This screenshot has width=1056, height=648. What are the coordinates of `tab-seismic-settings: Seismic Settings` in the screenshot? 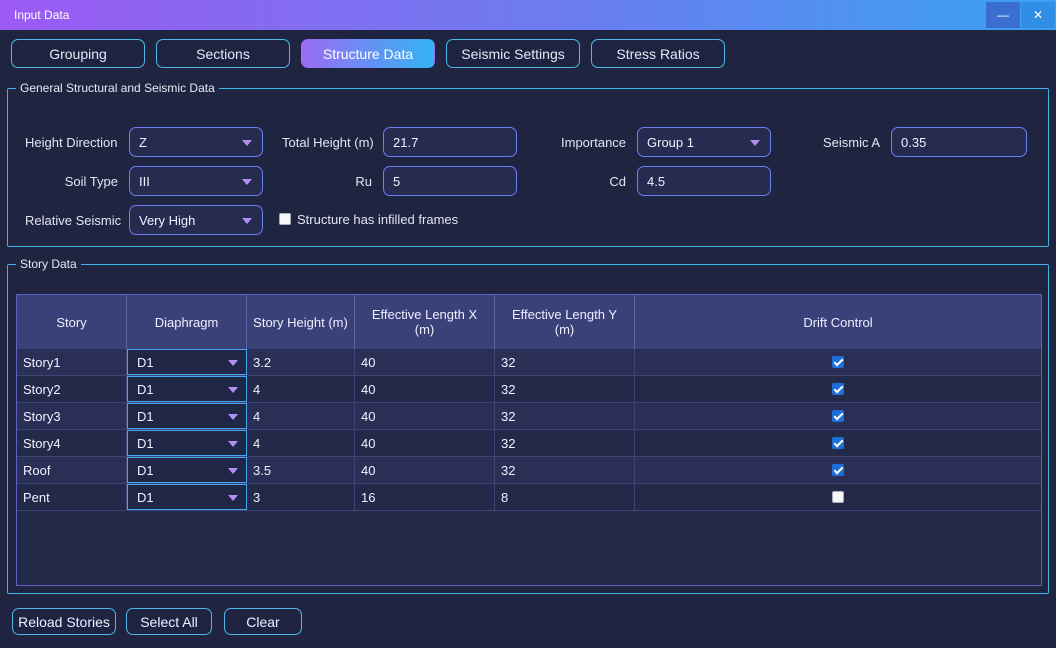 It's located at (513, 53).